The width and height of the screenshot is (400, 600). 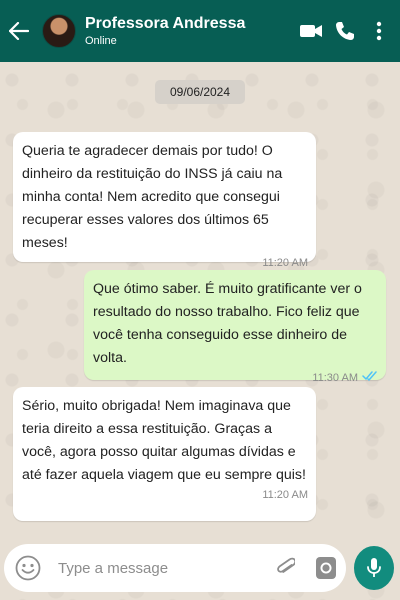 What do you see at coordinates (200, 92) in the screenshot?
I see `date-separator: 09/06/2024` at bounding box center [200, 92].